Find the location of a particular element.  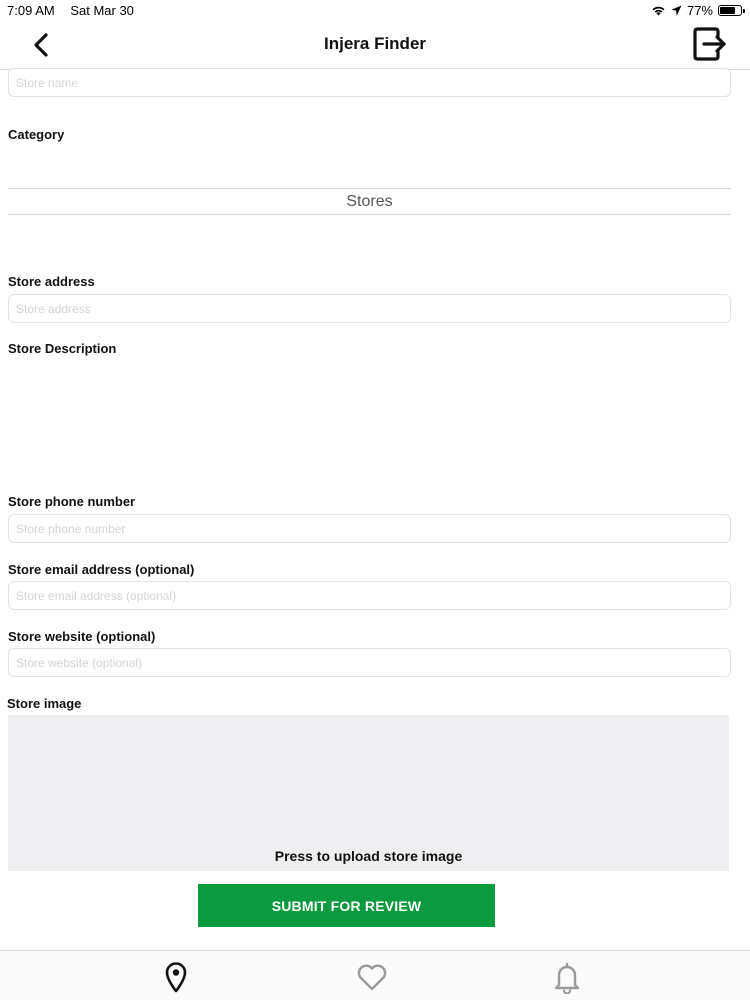

logout-button is located at coordinates (710, 44).